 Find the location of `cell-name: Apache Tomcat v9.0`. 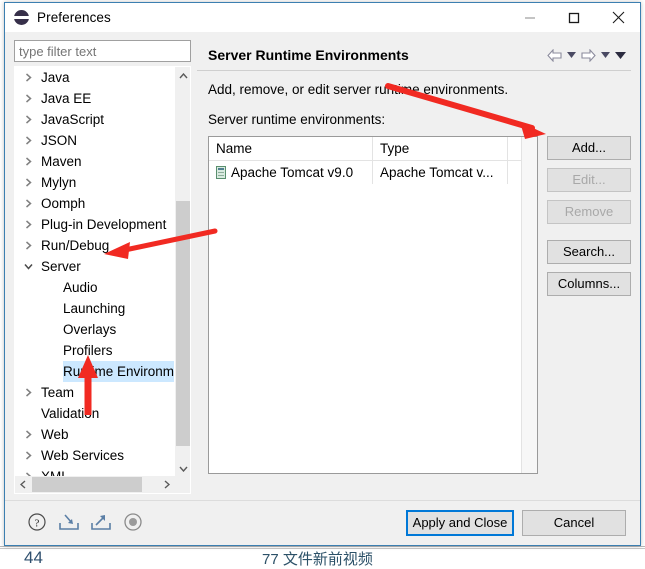

cell-name: Apache Tomcat v9.0 is located at coordinates (291, 172).